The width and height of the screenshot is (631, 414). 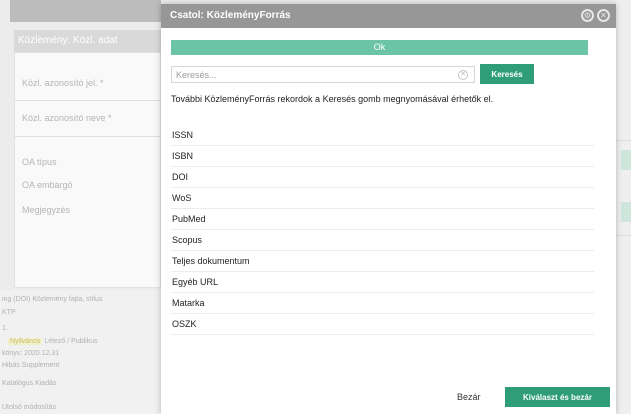 I want to click on list-item: ISSN, so click(x=382, y=135).